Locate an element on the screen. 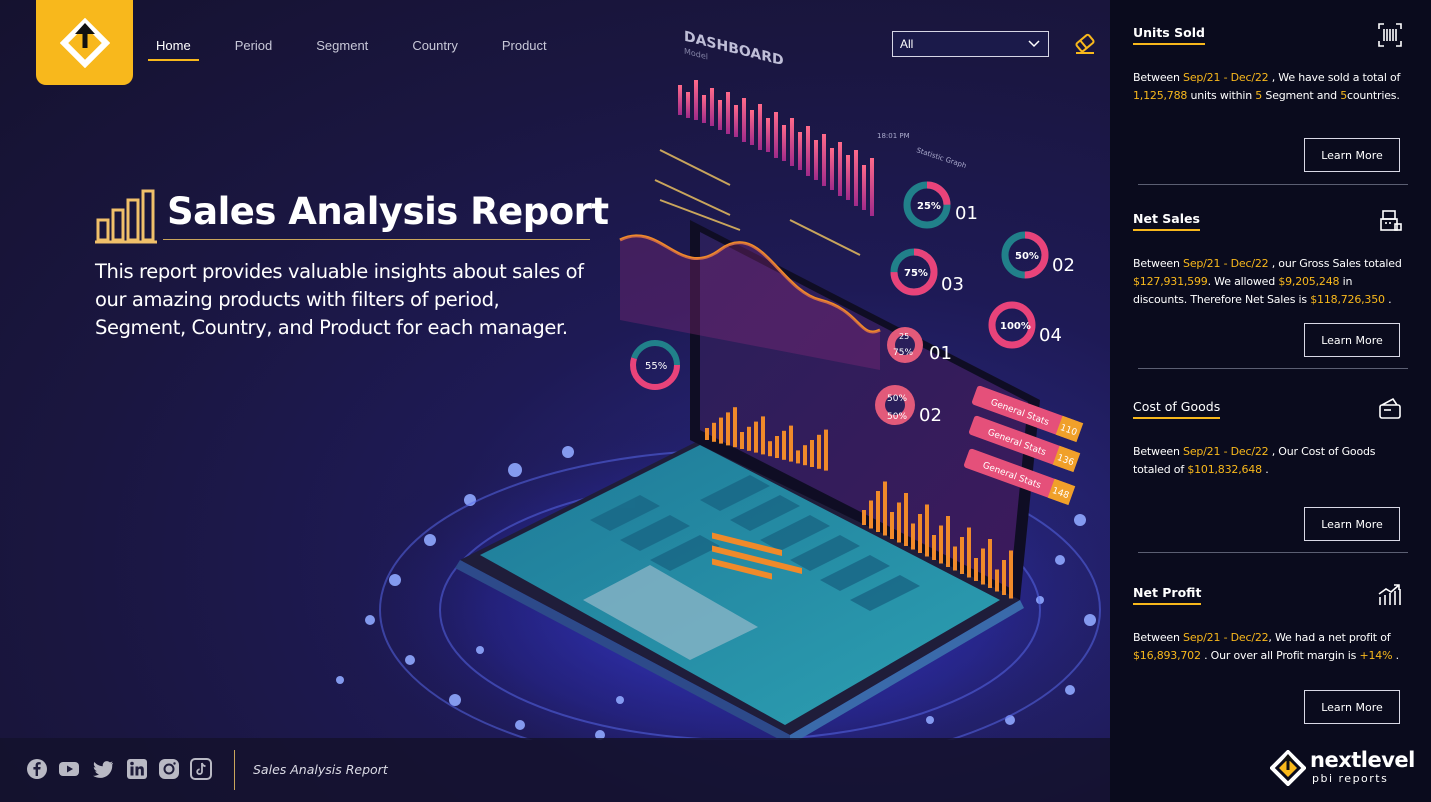 Image resolution: width=1431 pixels, height=802 pixels. svg-text: 25 is located at coordinates (904, 336).